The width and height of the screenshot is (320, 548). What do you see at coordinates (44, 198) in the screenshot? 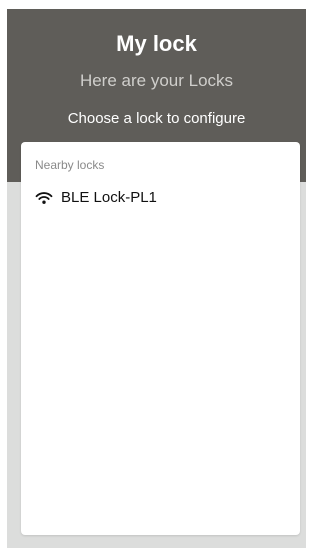
I see `wifi-icon` at bounding box center [44, 198].